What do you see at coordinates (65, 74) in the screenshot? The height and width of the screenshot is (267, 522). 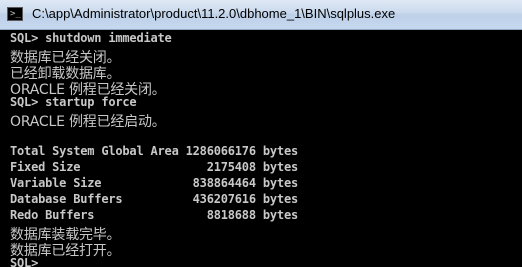 I see `console-line: 已经卸载数据库。` at bounding box center [65, 74].